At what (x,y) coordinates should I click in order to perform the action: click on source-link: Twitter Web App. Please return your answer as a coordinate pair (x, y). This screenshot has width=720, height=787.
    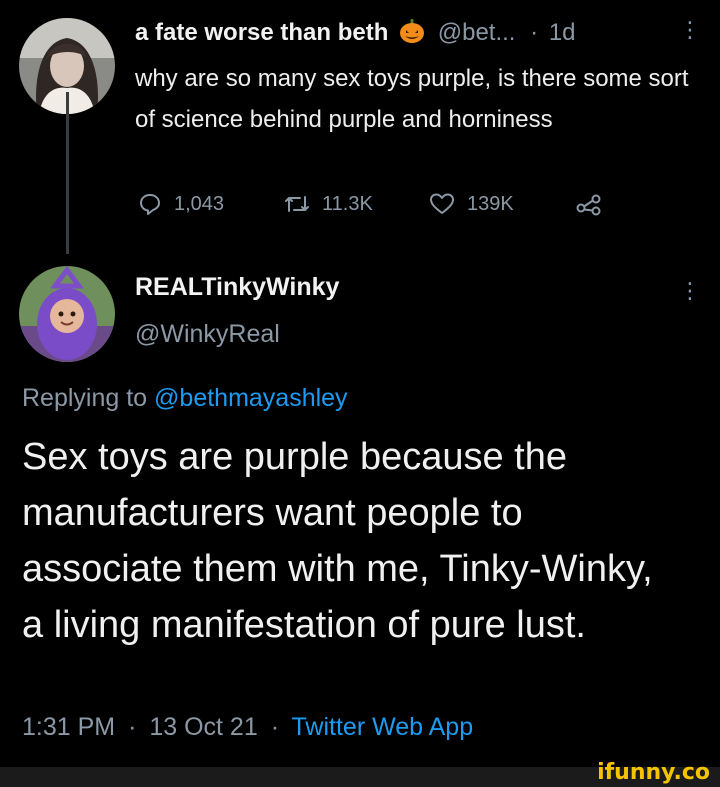
    Looking at the image, I should click on (383, 727).